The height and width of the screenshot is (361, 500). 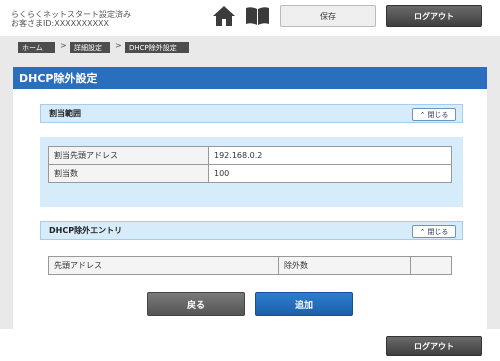 I want to click on exclusion-section-header: DHCP除外エントリ ⌃ 閉じる, so click(x=251, y=230).